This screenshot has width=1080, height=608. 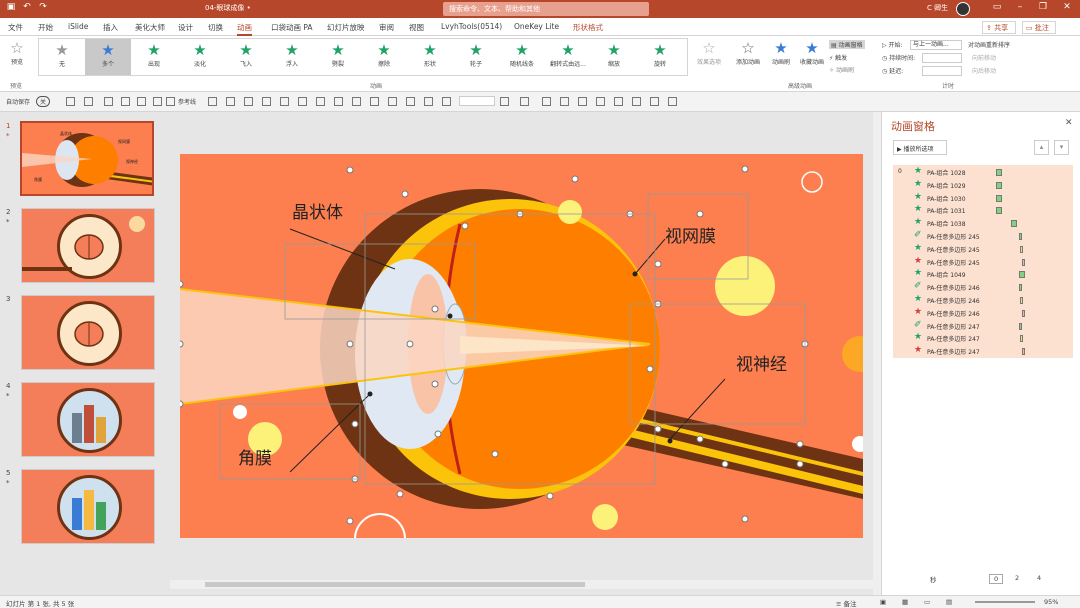 What do you see at coordinates (356, 101) in the screenshot?
I see `effects-icon` at bounding box center [356, 101].